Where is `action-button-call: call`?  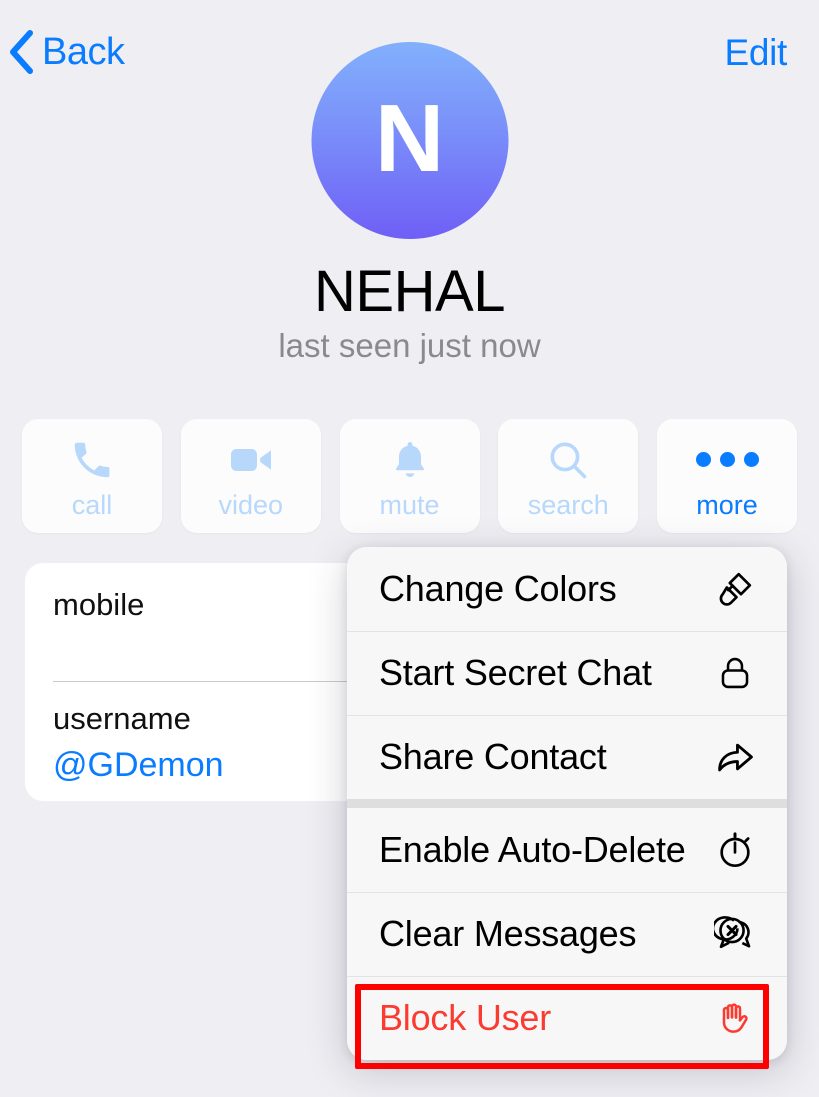 action-button-call: call is located at coordinates (92, 476).